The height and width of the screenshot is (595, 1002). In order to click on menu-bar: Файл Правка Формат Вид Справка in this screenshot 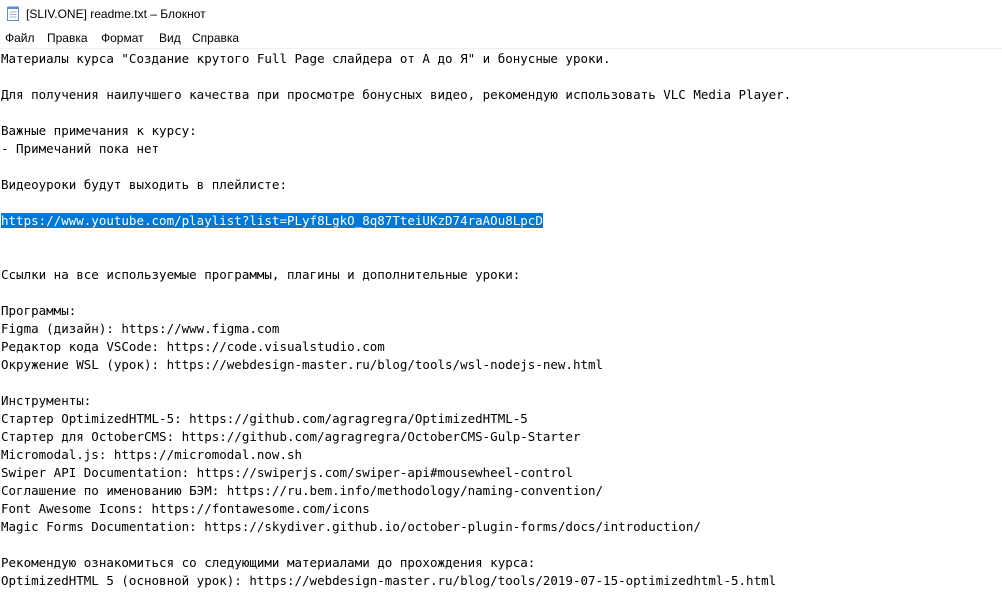, I will do `click(501, 38)`.